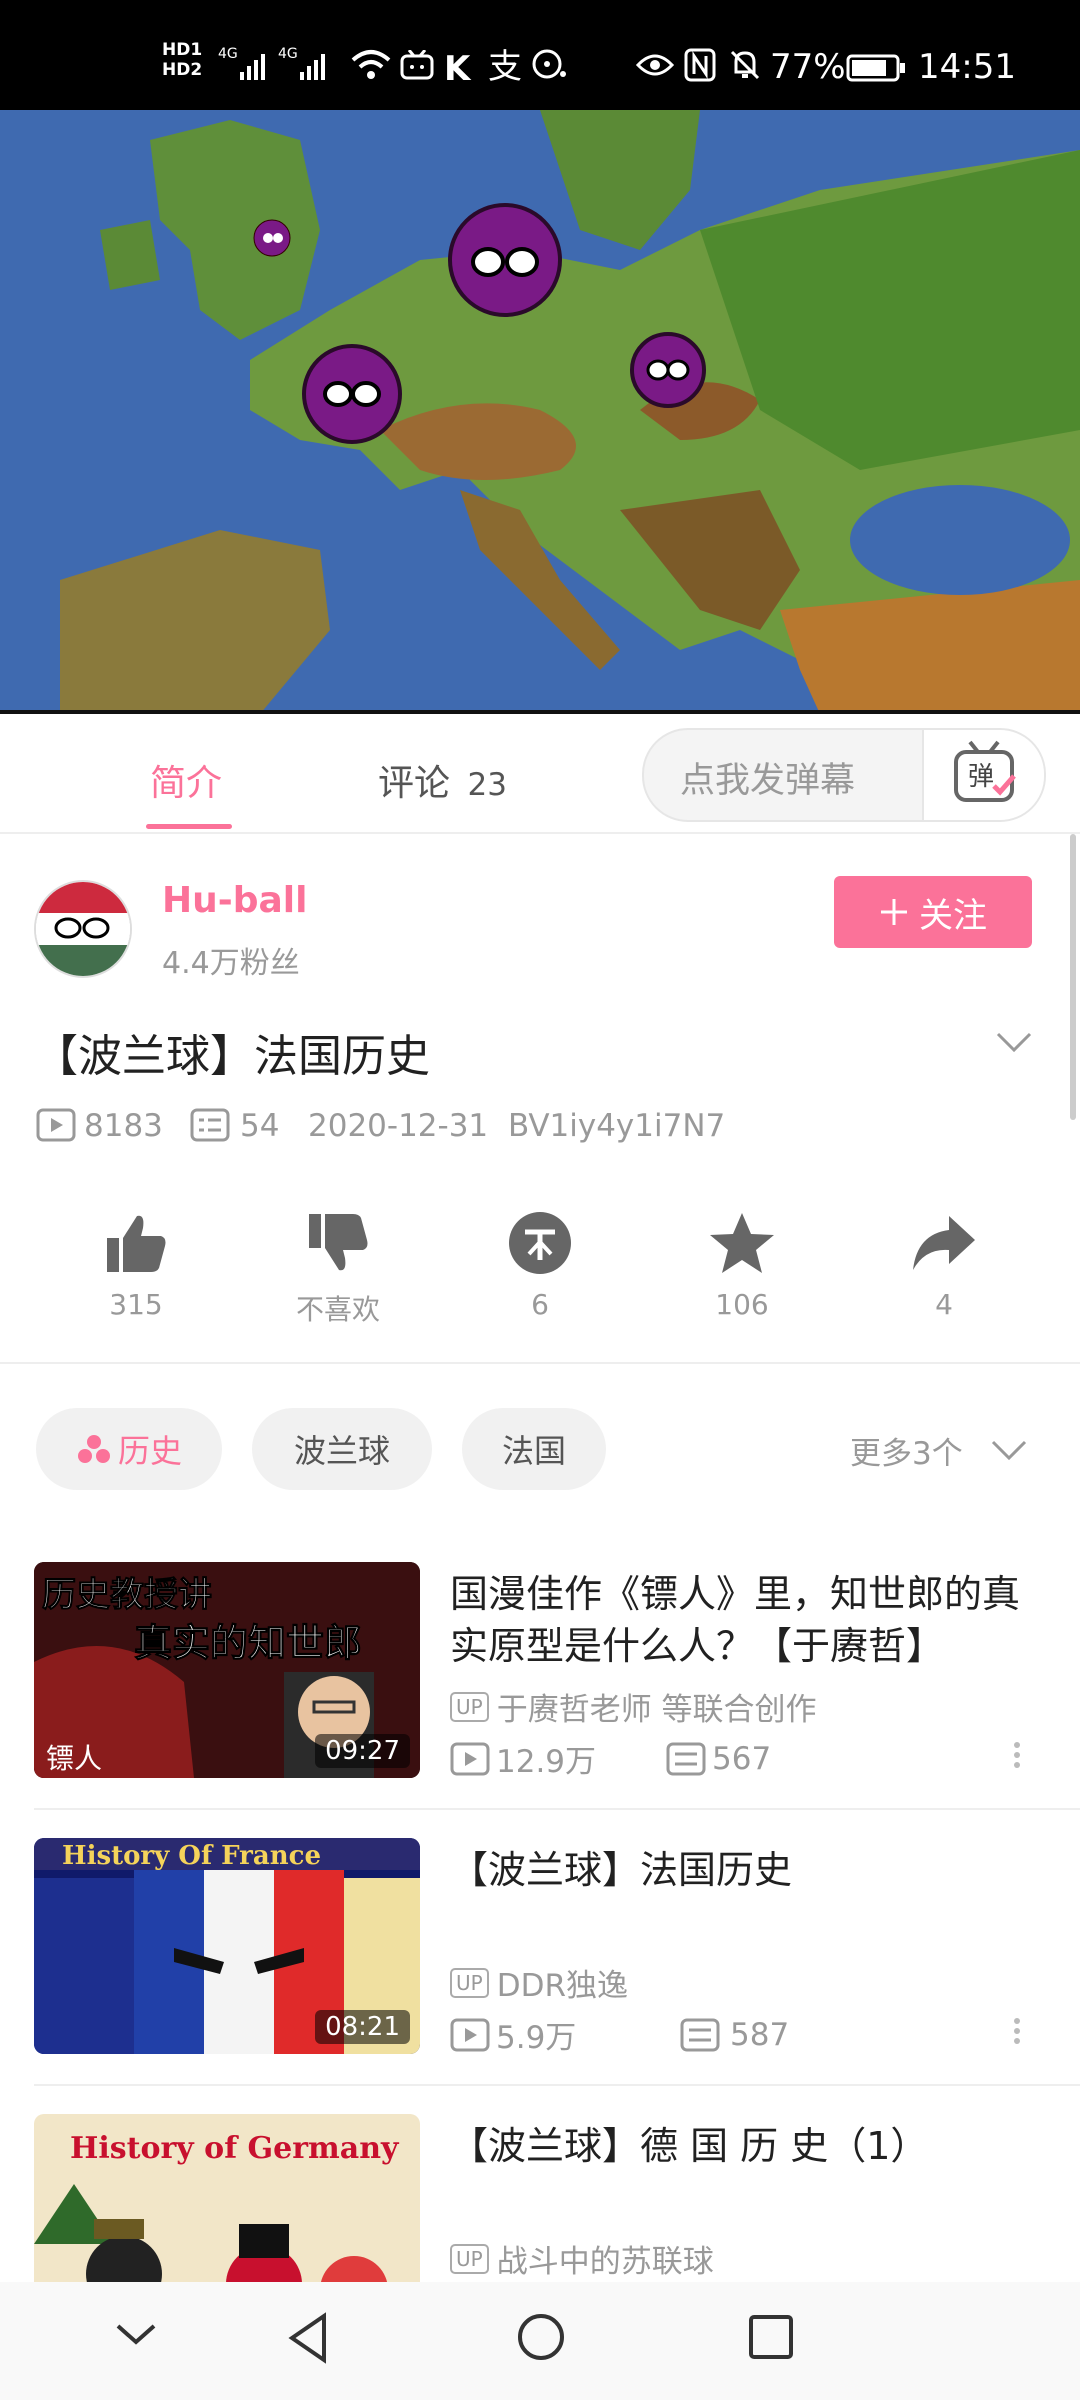  I want to click on nav-back-icon, so click(308, 2340).